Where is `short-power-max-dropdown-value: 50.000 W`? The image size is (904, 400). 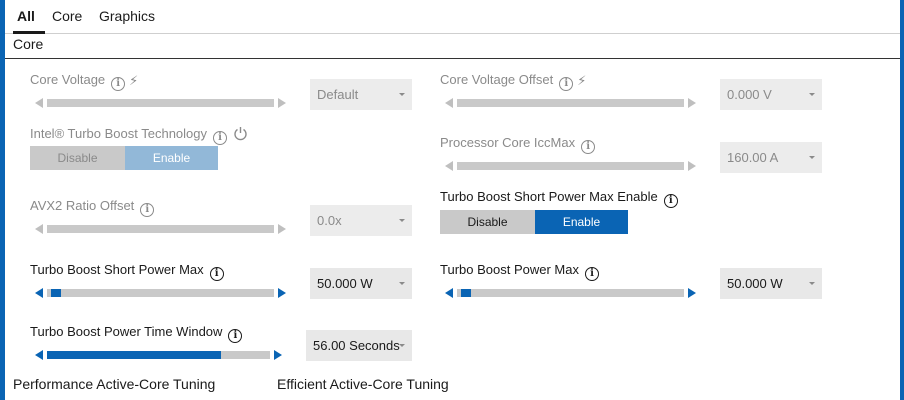 short-power-max-dropdown-value: 50.000 W is located at coordinates (345, 283).